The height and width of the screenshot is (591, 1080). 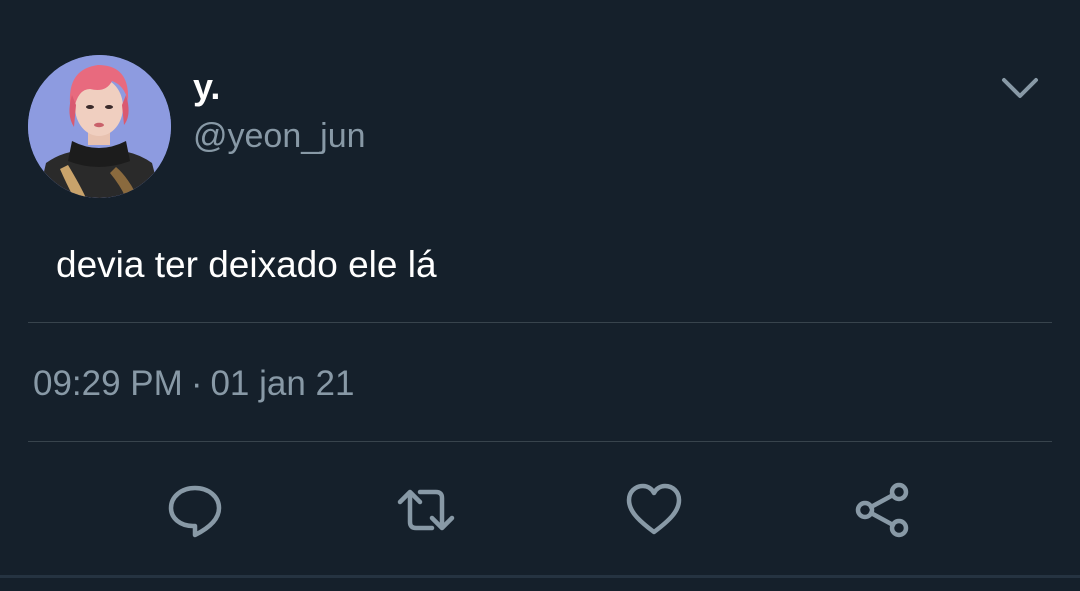 What do you see at coordinates (1020, 89) in the screenshot?
I see `chevron-down-icon` at bounding box center [1020, 89].